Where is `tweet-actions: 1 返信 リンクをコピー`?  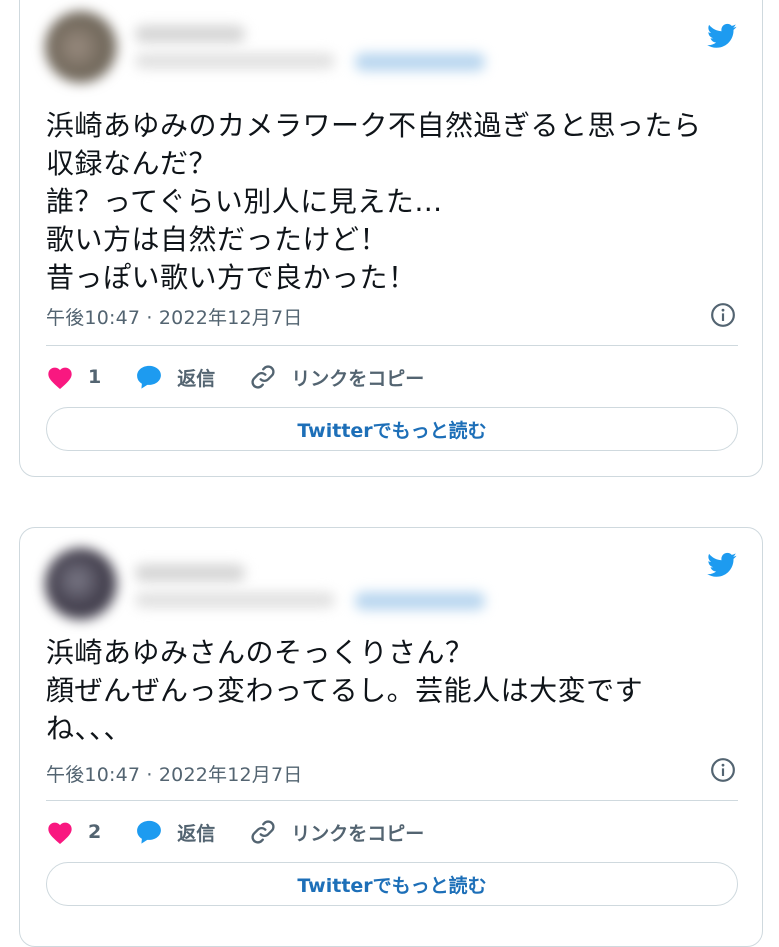 tweet-actions: 1 返信 リンクをコピー is located at coordinates (392, 377).